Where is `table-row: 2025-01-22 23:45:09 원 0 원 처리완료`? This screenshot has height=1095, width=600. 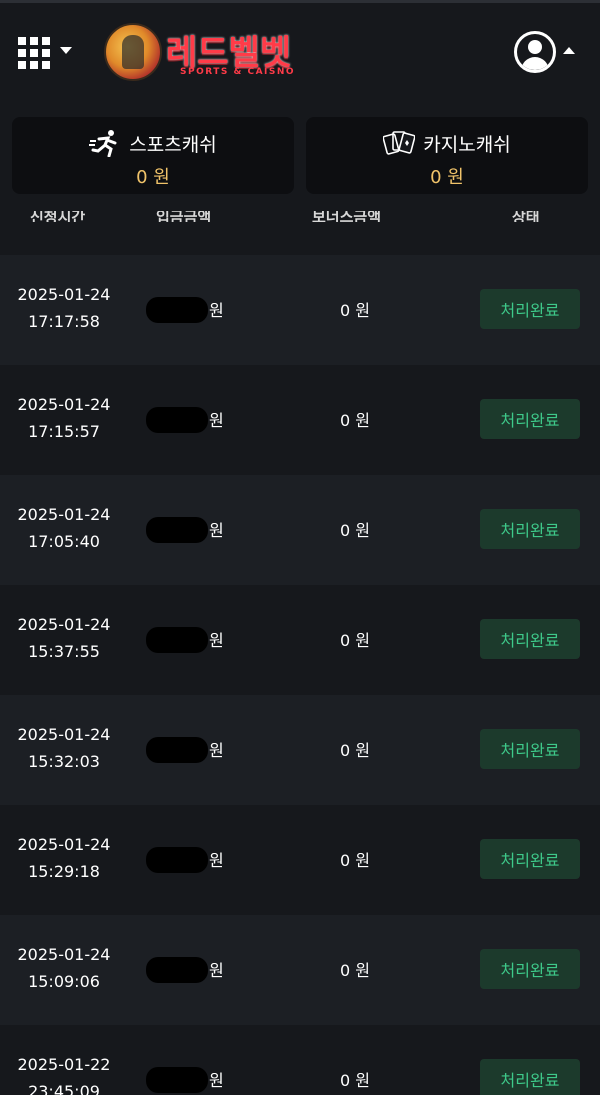 table-row: 2025-01-22 23:45:09 원 0 원 처리완료 is located at coordinates (300, 1060).